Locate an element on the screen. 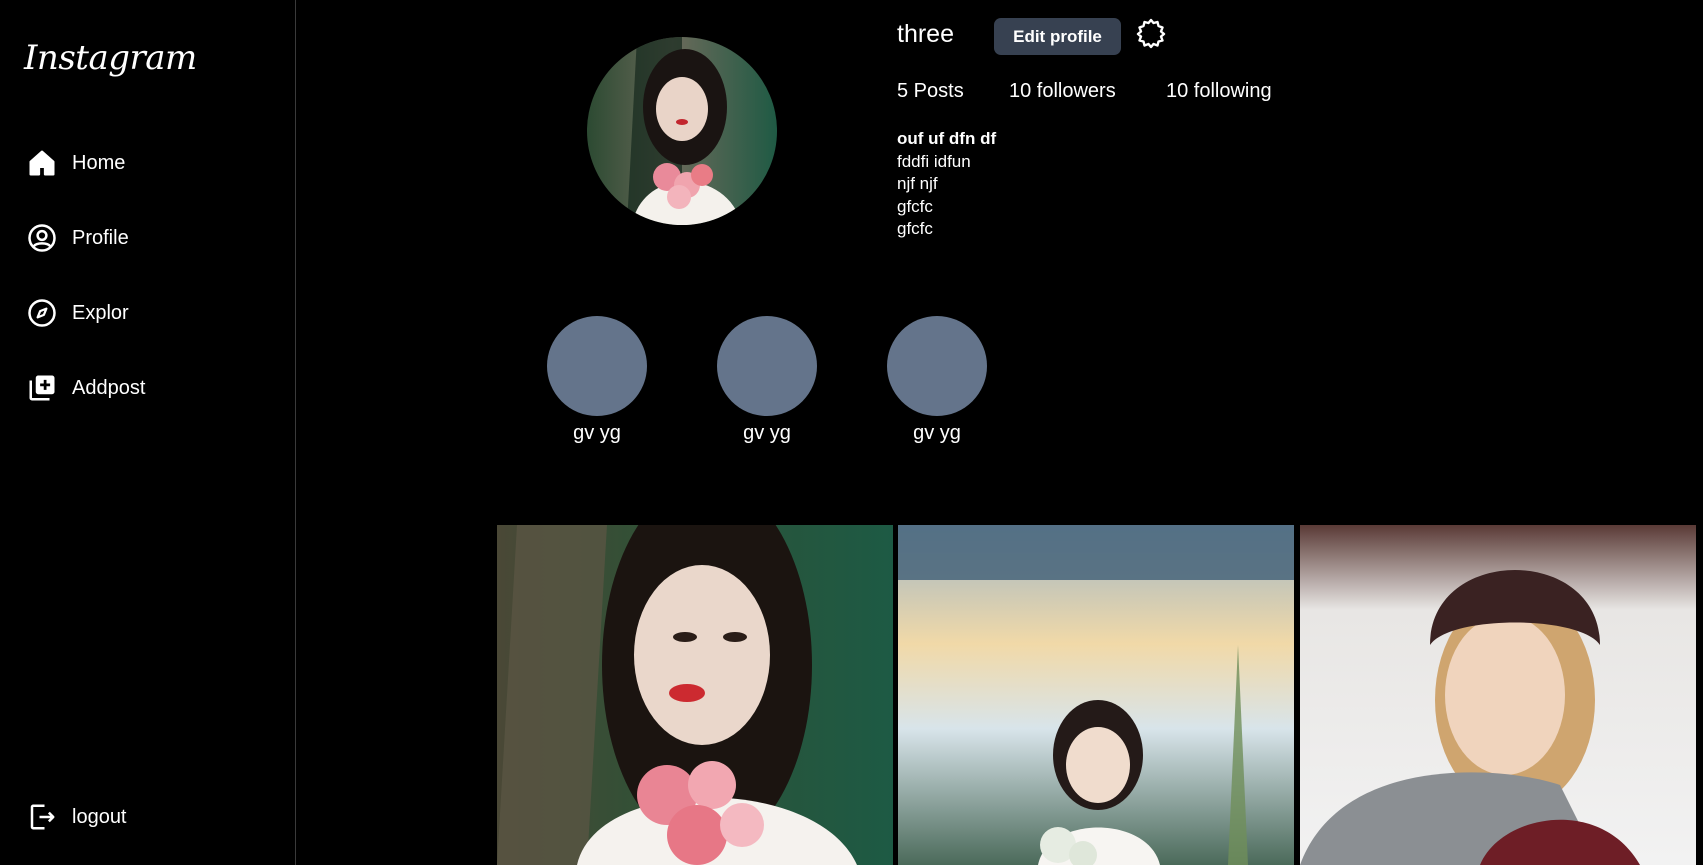 Image resolution: width=1703 pixels, height=865 pixels. settings-icon is located at coordinates (1151, 33).